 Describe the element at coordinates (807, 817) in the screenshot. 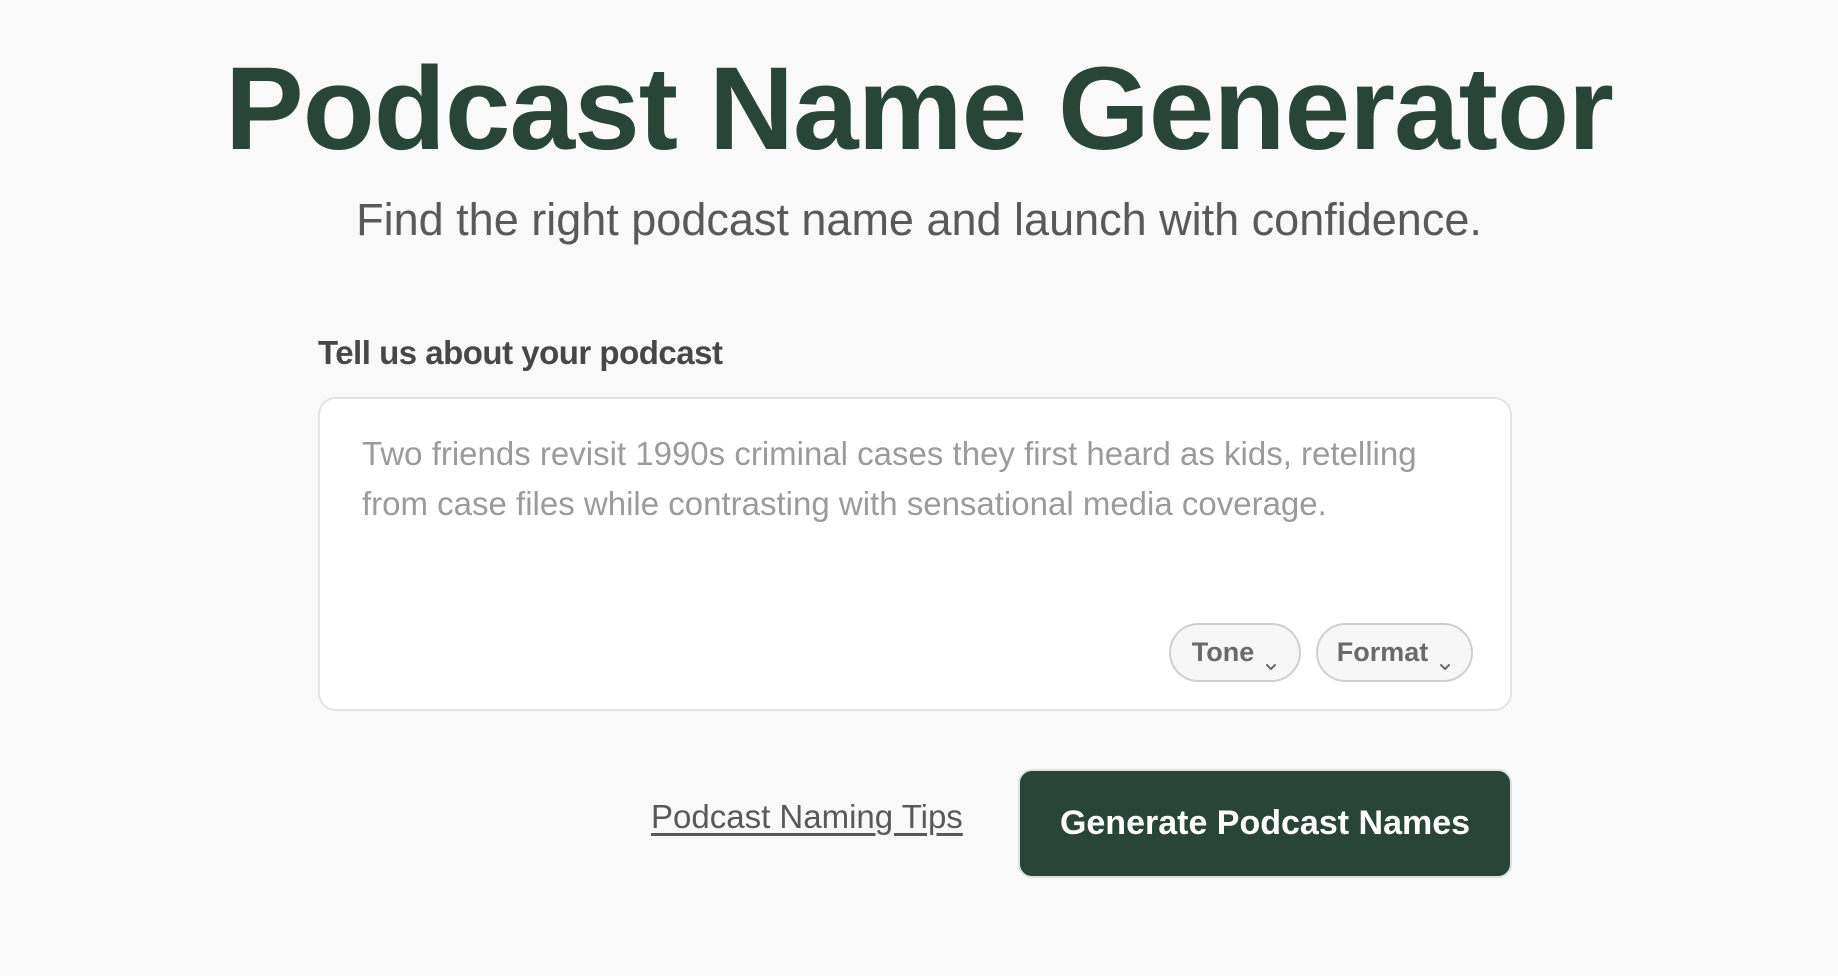

I see `naming-tips-link: Podcast Naming Tips` at that location.